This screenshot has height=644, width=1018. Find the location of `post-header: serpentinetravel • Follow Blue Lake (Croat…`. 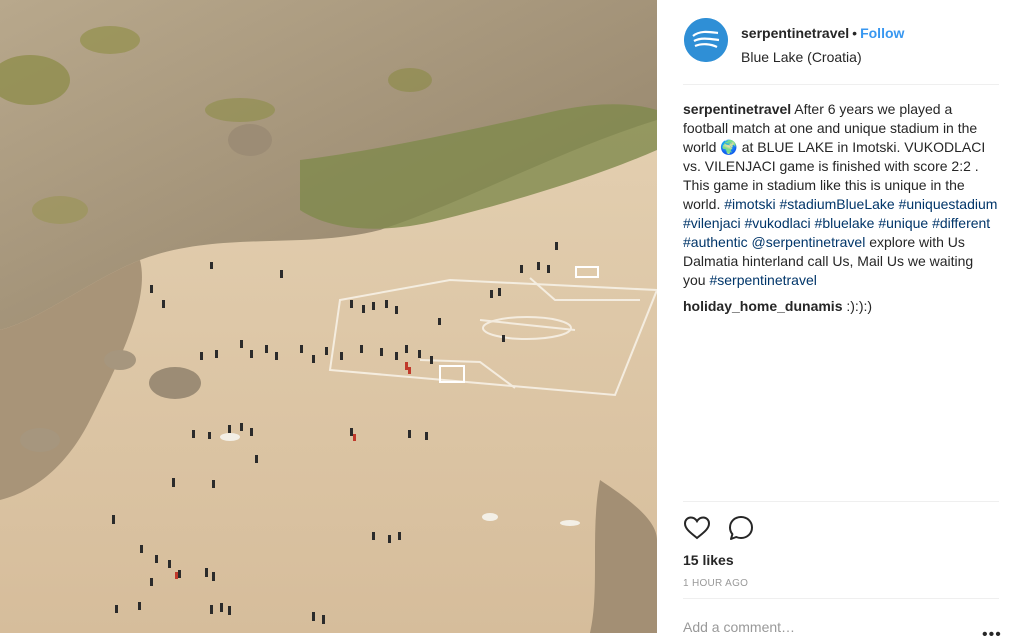

post-header: serpentinetravel • Follow Blue Lake (Croat… is located at coordinates (841, 50).